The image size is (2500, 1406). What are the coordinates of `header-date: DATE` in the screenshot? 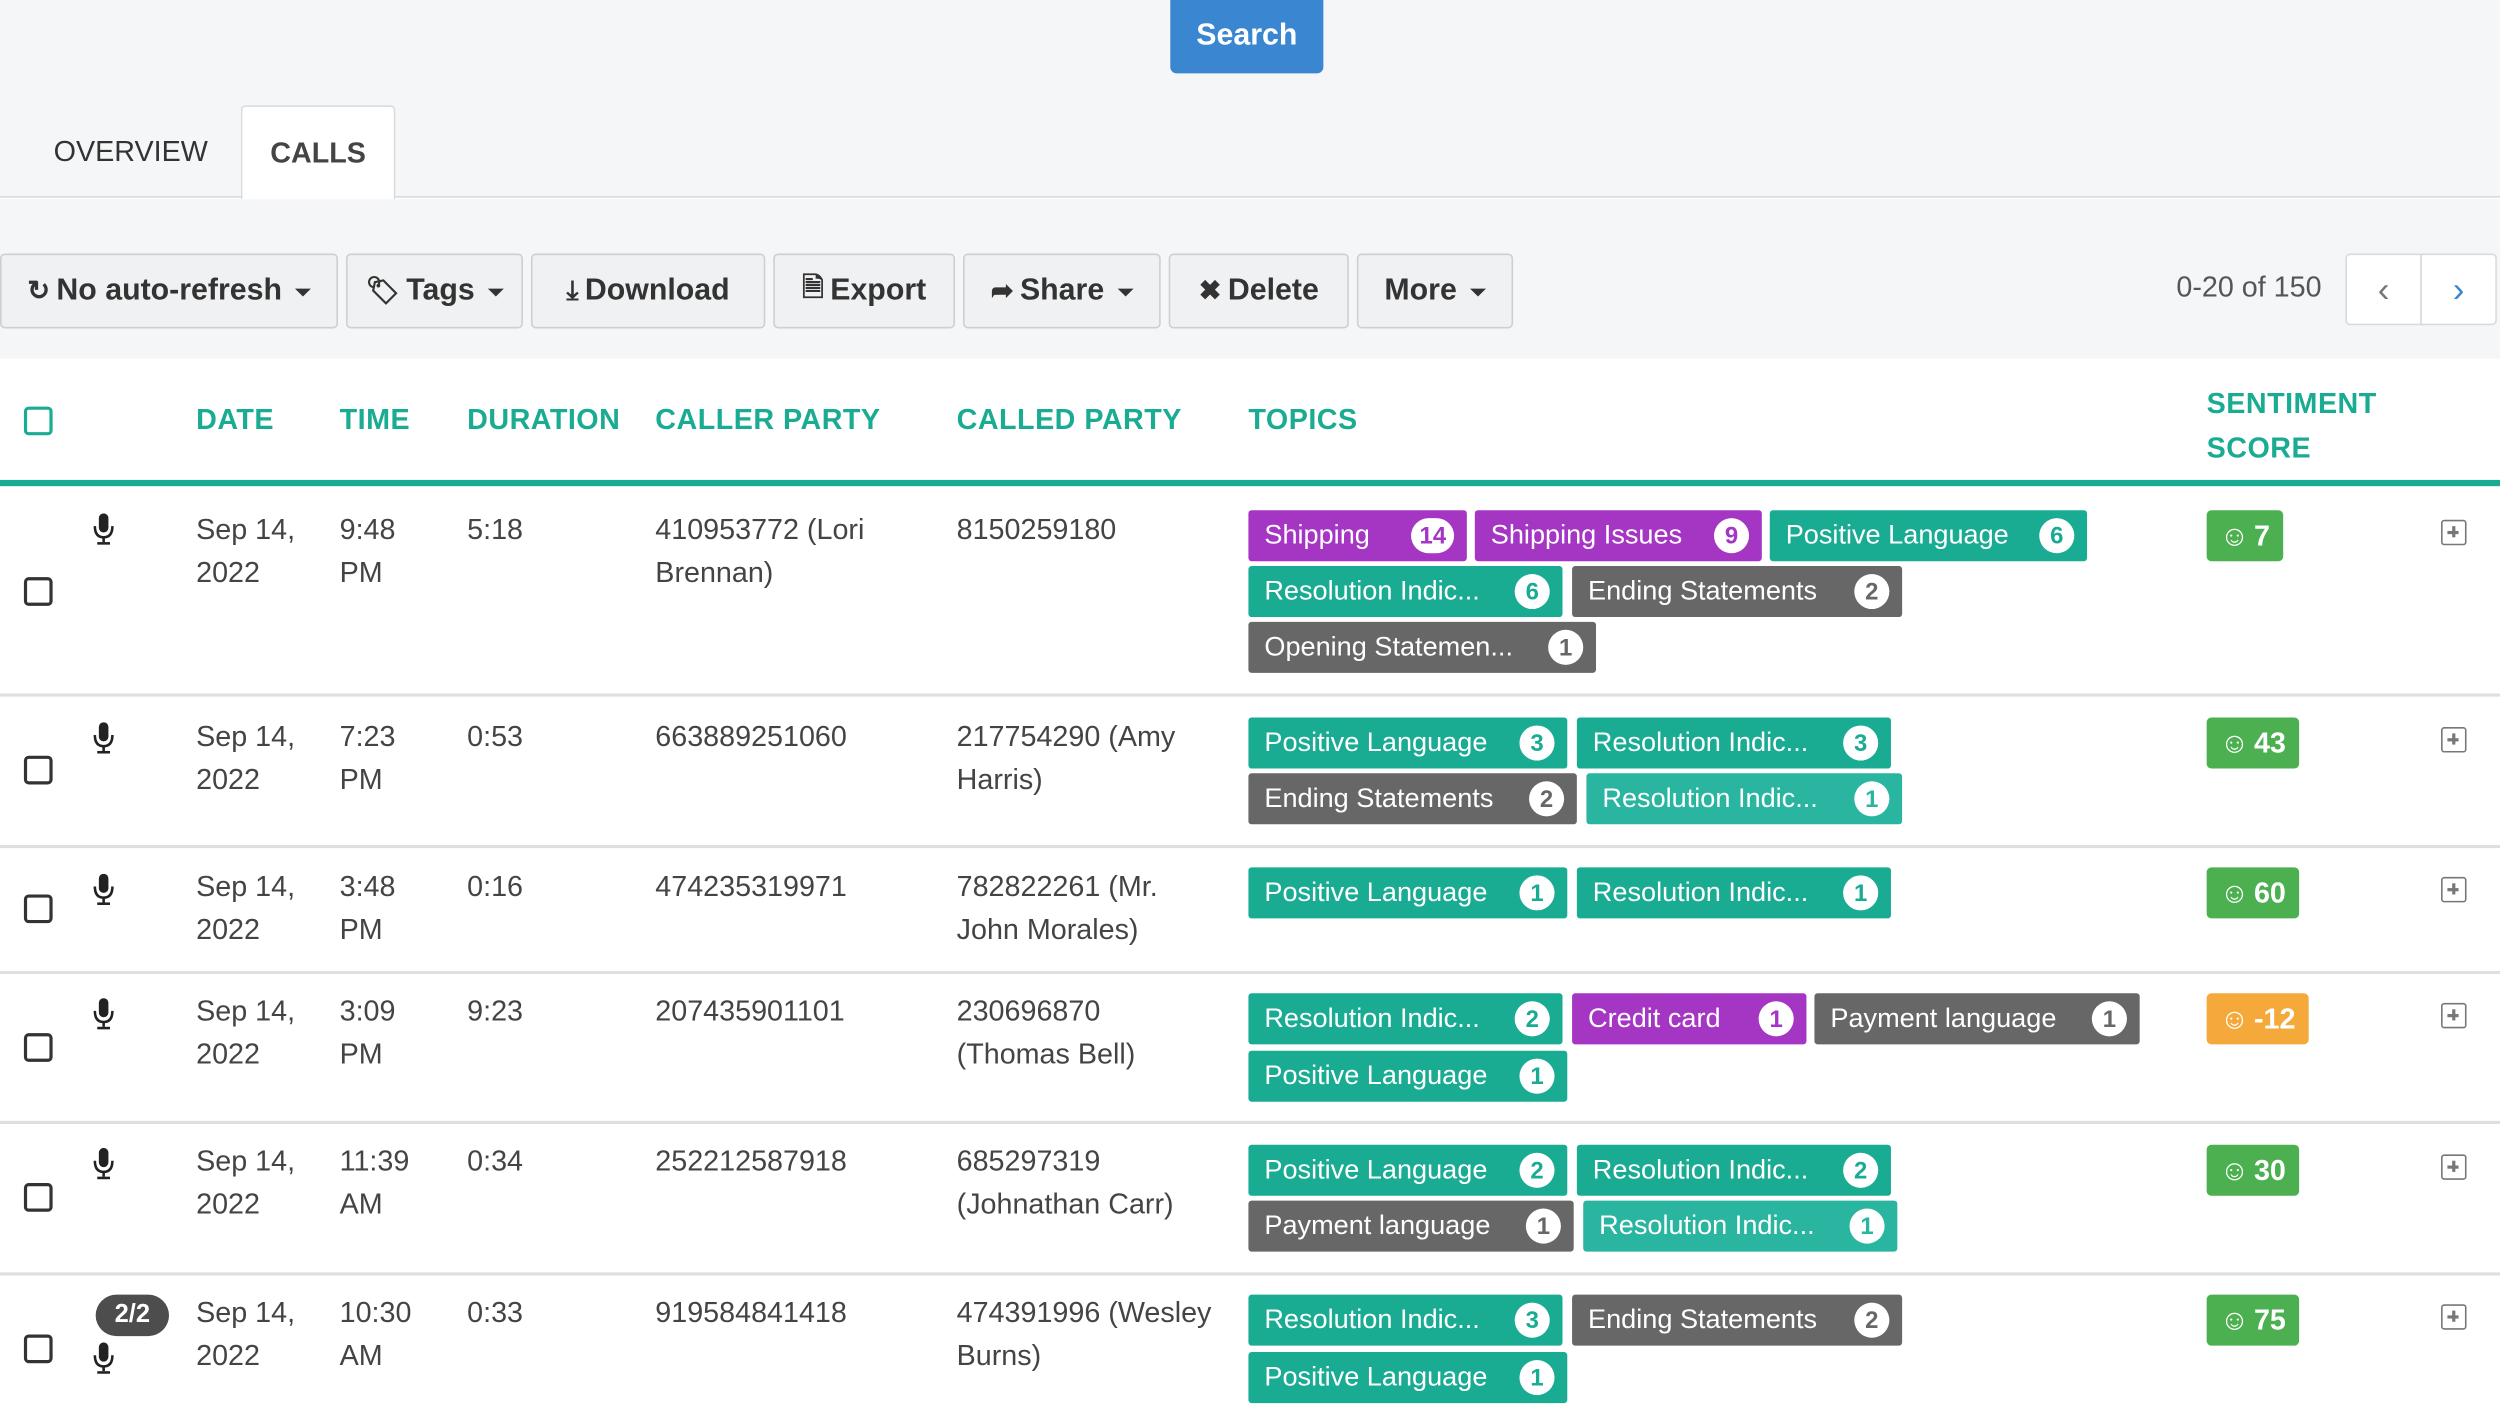 It's located at (235, 419).